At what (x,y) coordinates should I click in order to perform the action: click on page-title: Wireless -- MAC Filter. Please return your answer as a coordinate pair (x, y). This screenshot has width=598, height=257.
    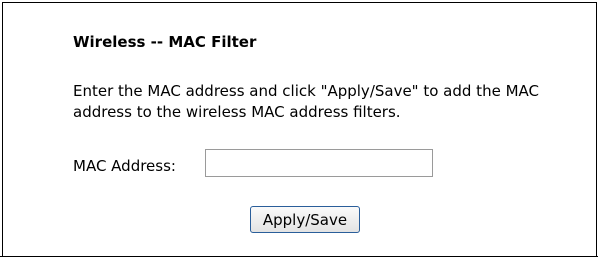
    Looking at the image, I should click on (165, 42).